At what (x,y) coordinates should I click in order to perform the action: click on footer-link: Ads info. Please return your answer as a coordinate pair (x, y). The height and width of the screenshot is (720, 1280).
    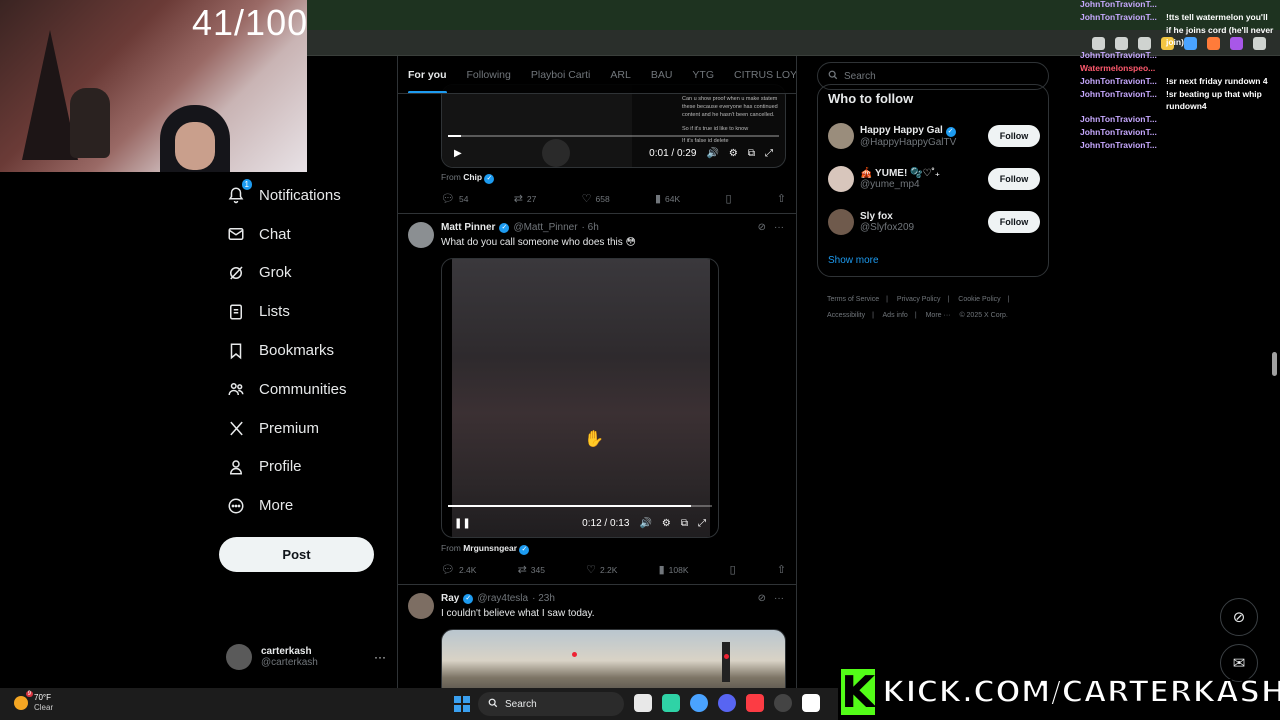
    Looking at the image, I should click on (895, 315).